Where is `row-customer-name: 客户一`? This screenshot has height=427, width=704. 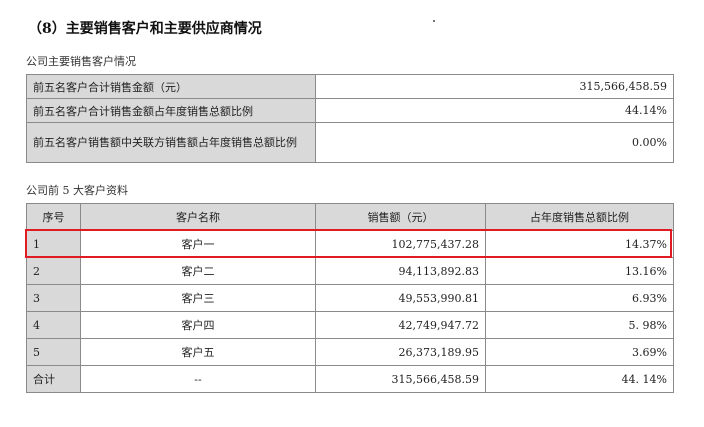
row-customer-name: 客户一 is located at coordinates (198, 244).